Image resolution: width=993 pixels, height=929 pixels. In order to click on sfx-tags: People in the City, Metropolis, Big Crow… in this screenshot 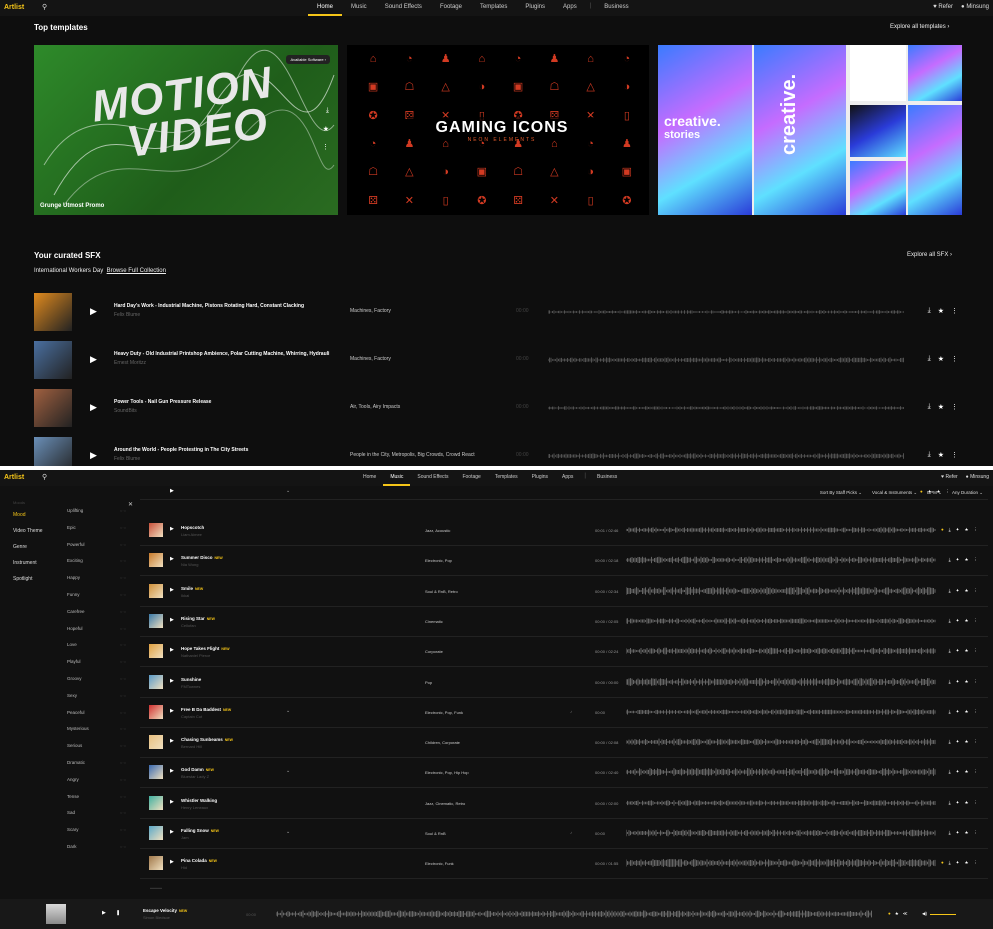, I will do `click(412, 455)`.